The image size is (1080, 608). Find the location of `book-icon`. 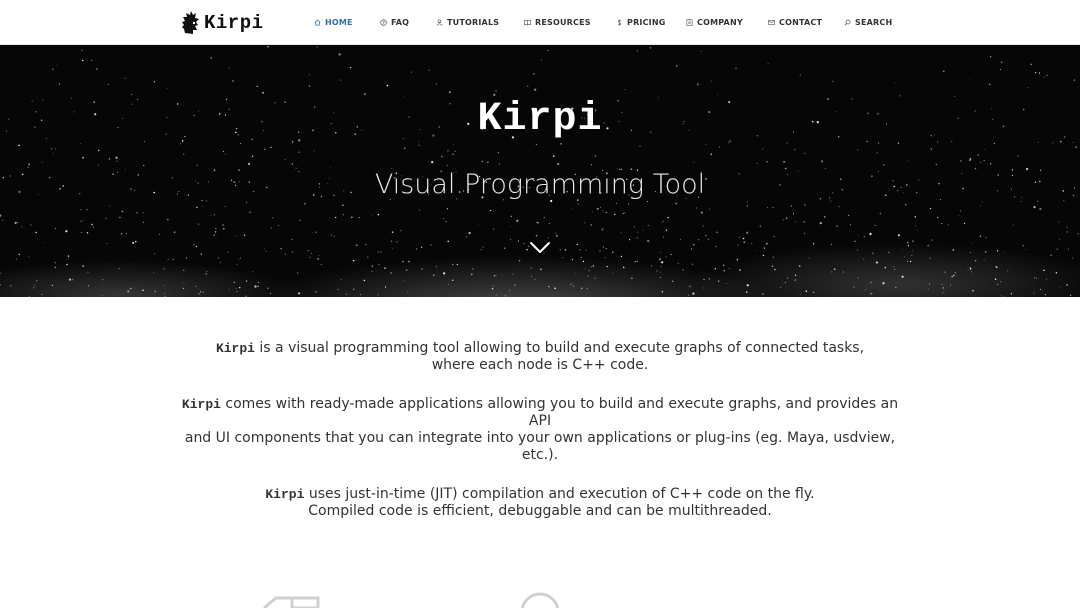

book-icon is located at coordinates (527, 22).